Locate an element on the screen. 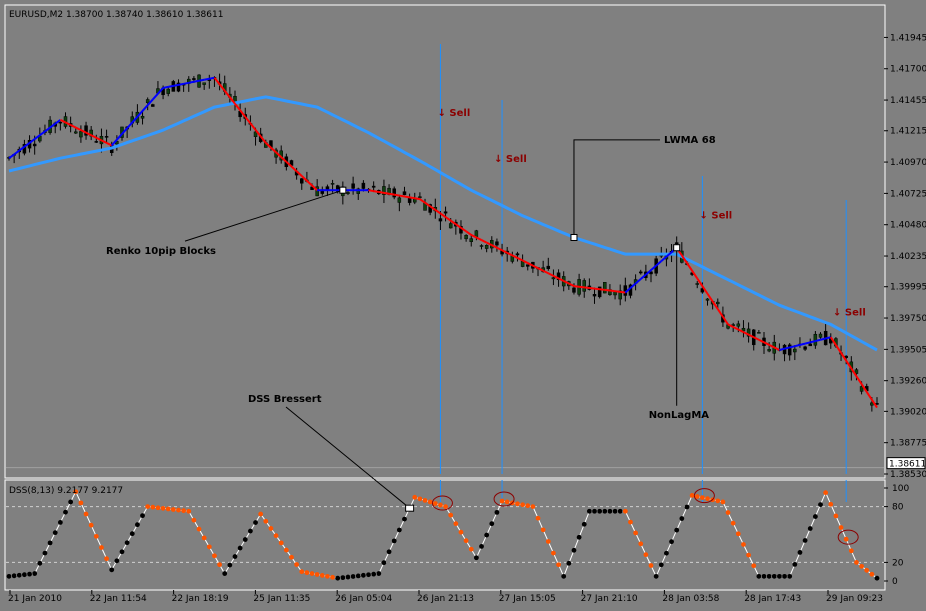  price-tick-label: 1.40725 is located at coordinates (908, 194).